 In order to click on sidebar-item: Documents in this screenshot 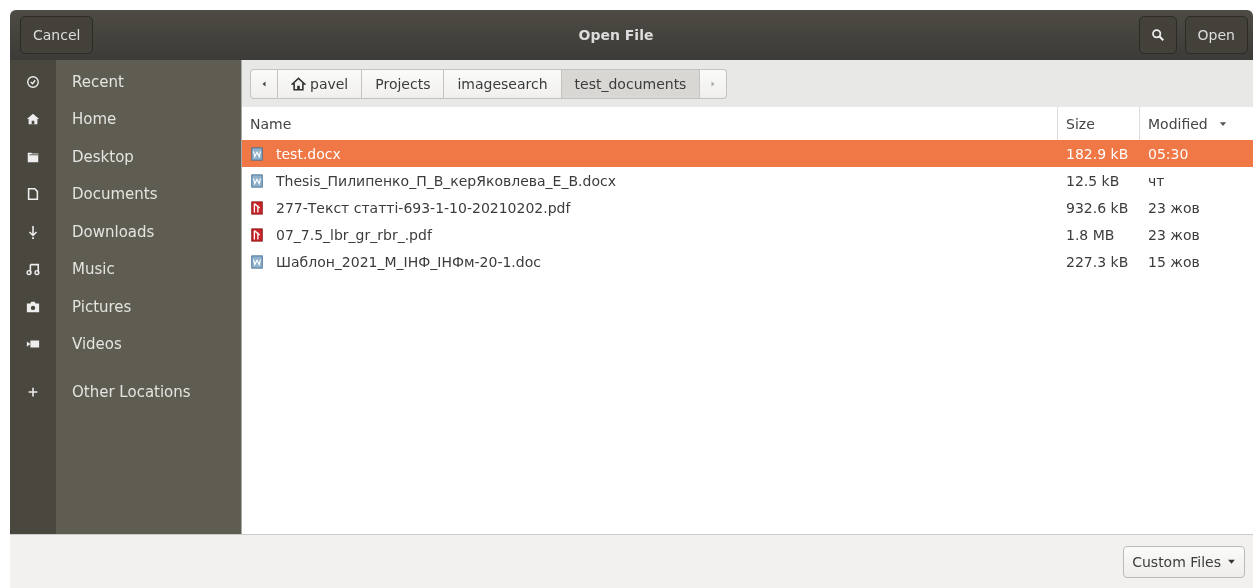, I will do `click(125, 194)`.